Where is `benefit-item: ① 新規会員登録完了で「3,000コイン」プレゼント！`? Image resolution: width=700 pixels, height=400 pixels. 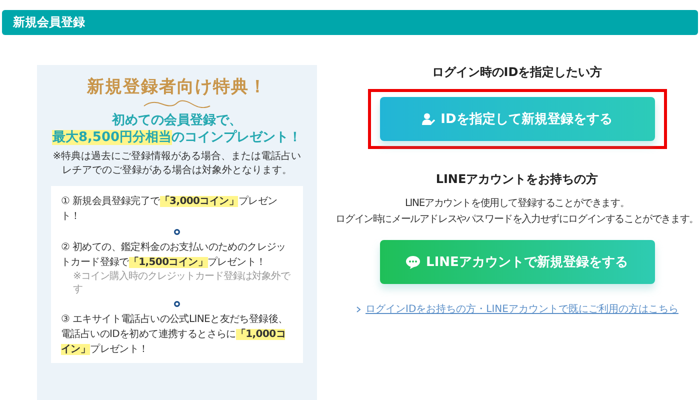 benefit-item: ① 新規会員登録完了で「3,000コイン」プレゼント！ is located at coordinates (169, 209).